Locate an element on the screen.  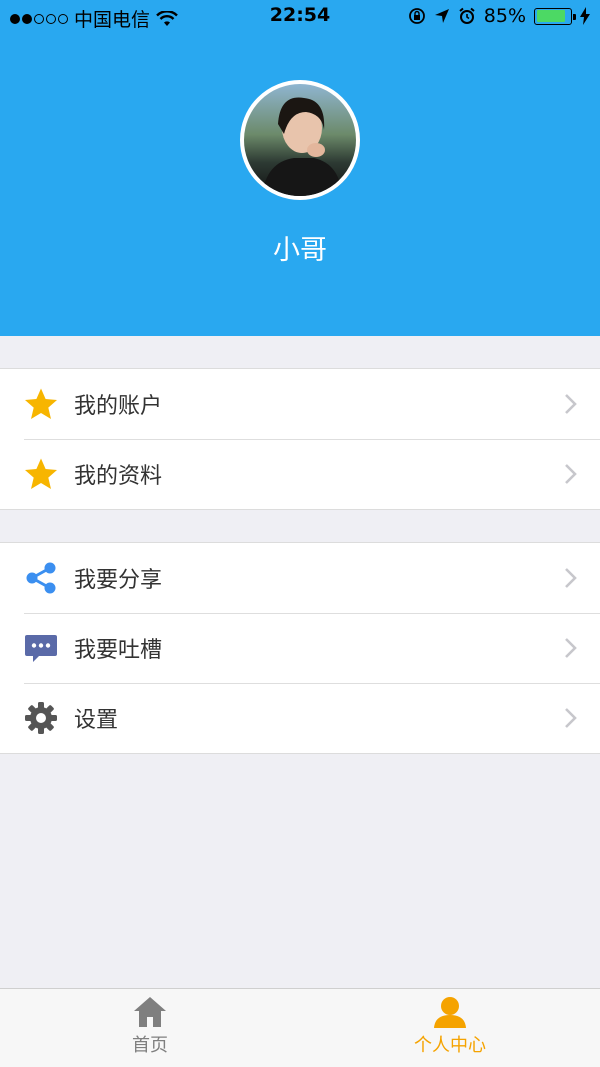
menu-item-feedback: 我要吐槽 is located at coordinates (300, 648).